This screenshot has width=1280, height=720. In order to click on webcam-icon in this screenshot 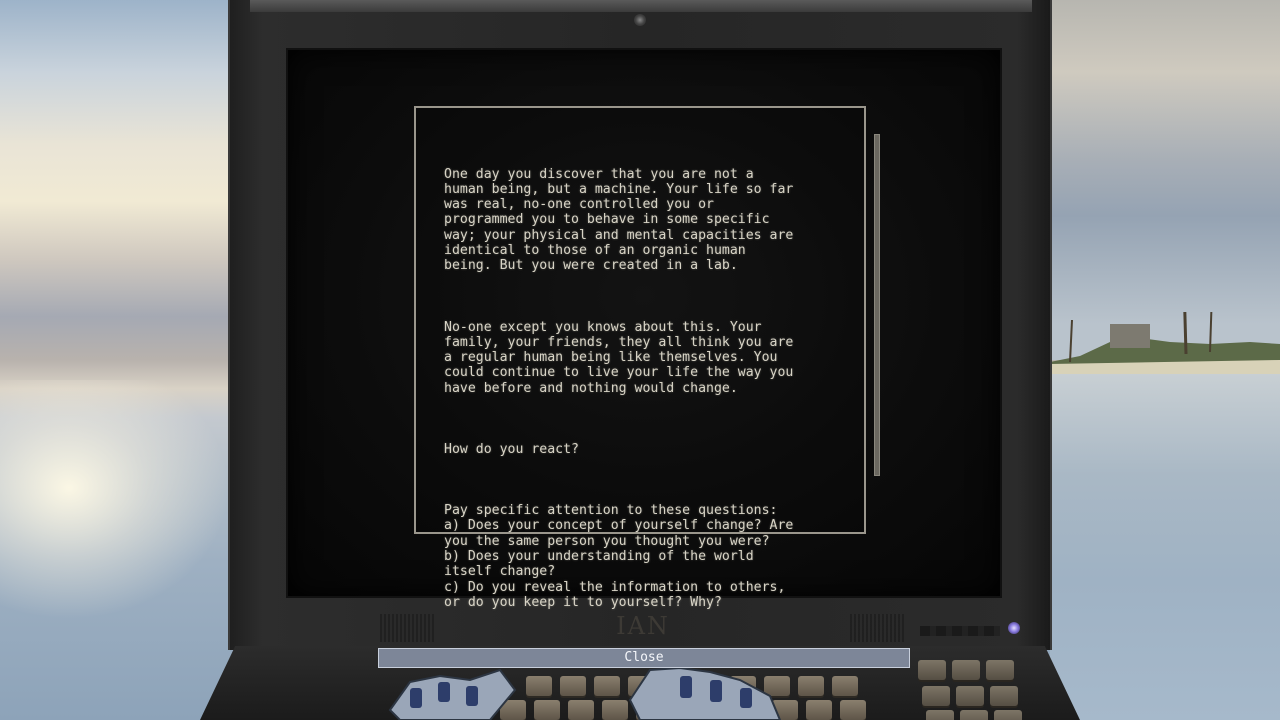, I will do `click(640, 20)`.